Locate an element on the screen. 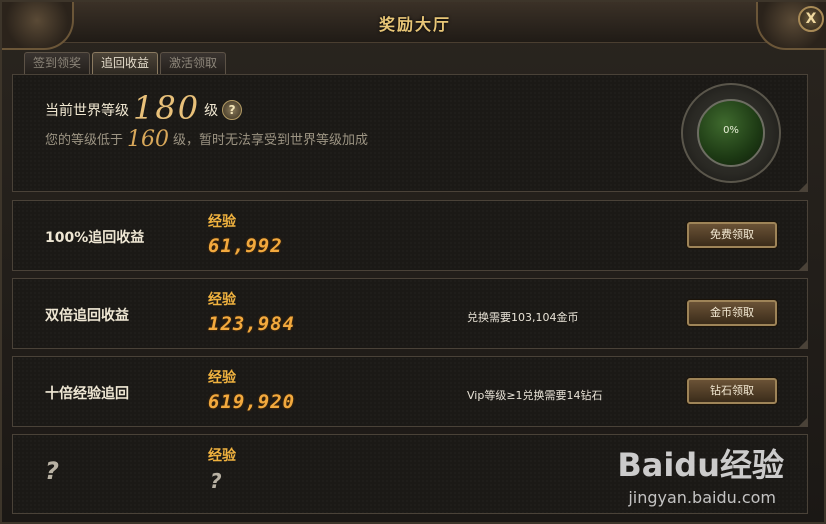  tab-recover-income: 追回收益 is located at coordinates (125, 63).